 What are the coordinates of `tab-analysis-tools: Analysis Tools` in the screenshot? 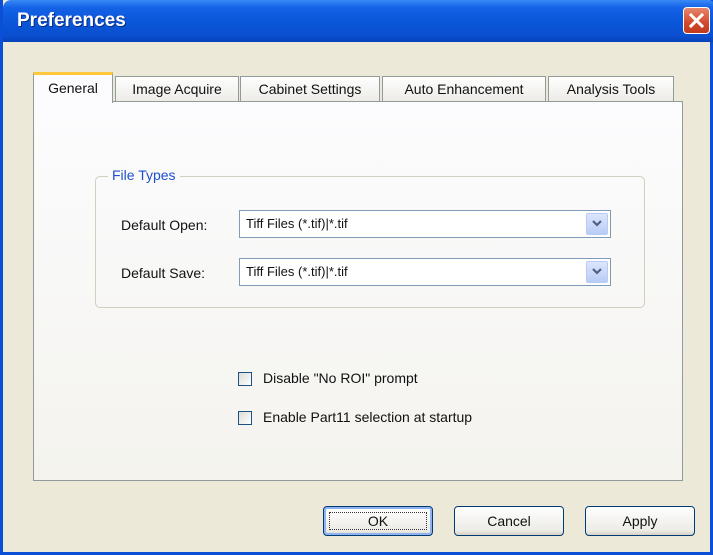 It's located at (611, 89).